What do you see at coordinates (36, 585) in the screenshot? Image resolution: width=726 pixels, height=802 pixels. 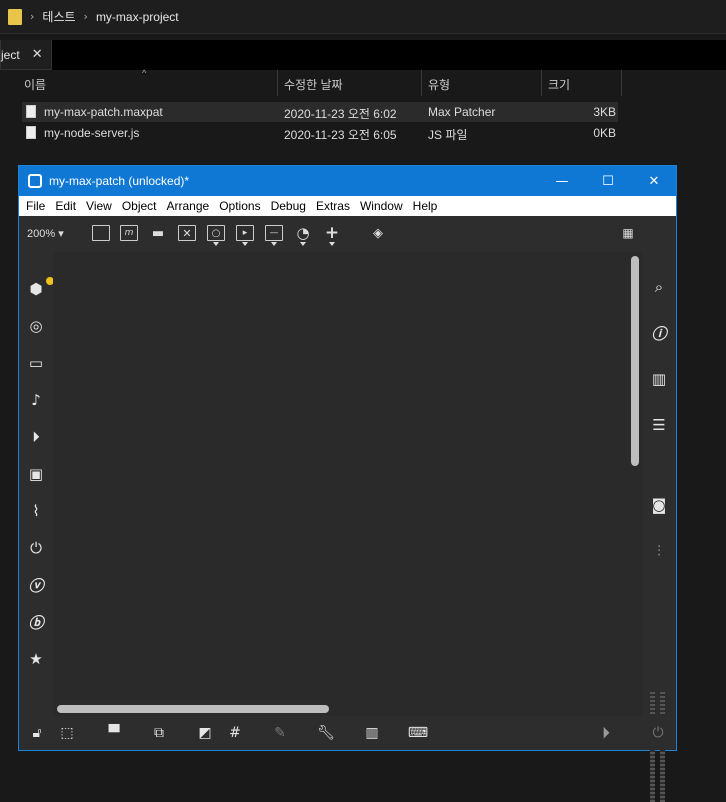 I see `vizzie-icon: ⓥ` at bounding box center [36, 585].